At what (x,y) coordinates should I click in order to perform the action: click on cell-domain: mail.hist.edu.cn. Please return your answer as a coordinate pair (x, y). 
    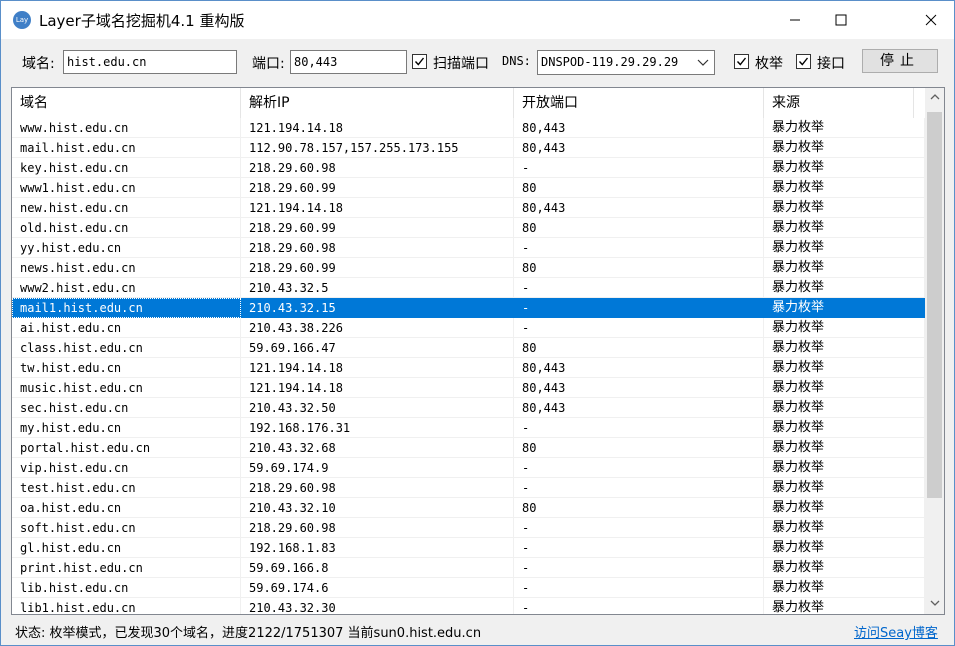
    Looking at the image, I should click on (126, 148).